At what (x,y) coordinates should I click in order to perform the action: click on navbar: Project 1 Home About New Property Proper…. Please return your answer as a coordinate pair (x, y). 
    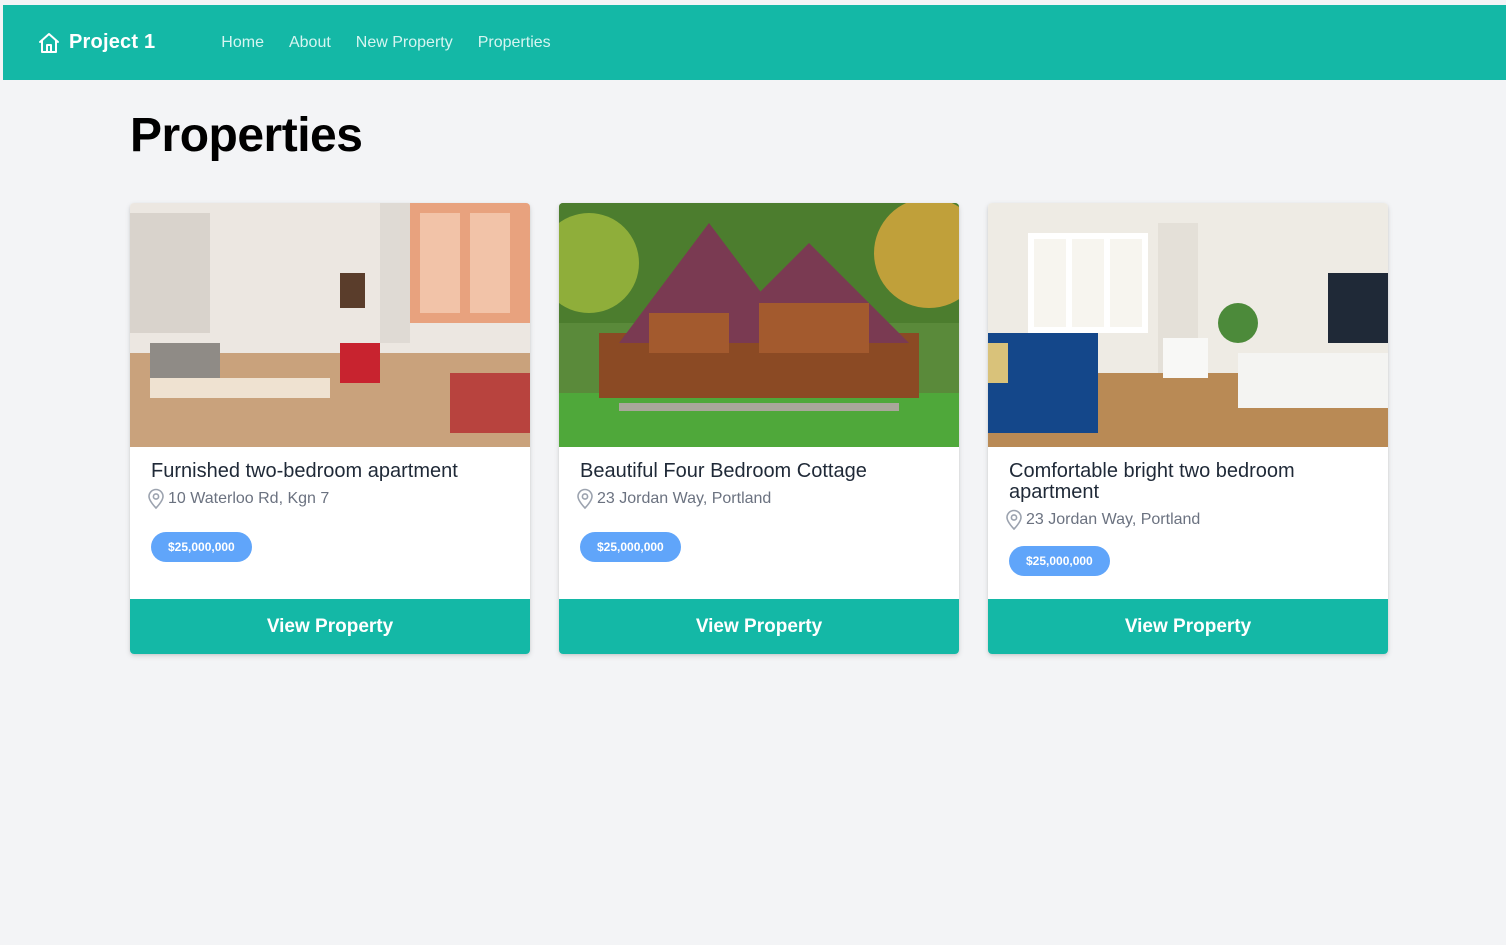
    Looking at the image, I should click on (754, 42).